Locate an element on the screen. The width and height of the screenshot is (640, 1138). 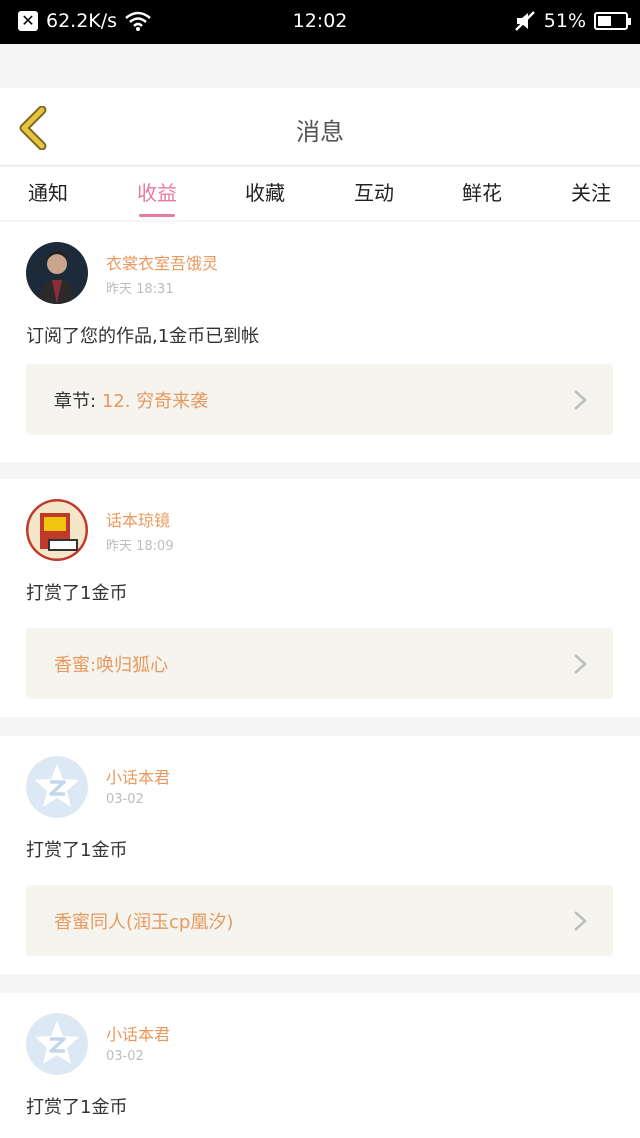
battery-icon is located at coordinates (612, 21).